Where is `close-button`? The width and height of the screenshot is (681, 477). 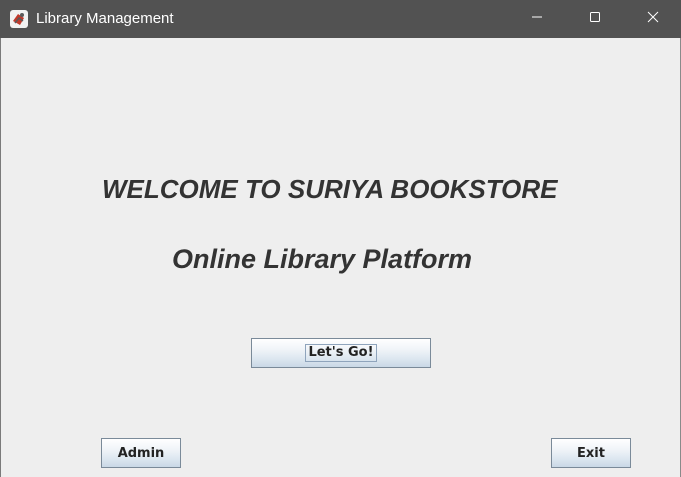 close-button is located at coordinates (652, 19).